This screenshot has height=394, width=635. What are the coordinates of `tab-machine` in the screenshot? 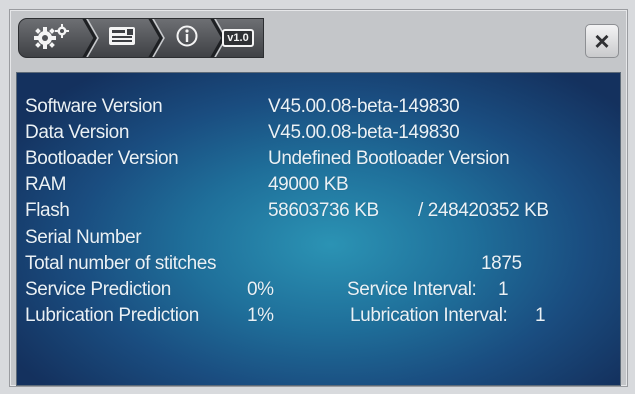 It's located at (122, 38).